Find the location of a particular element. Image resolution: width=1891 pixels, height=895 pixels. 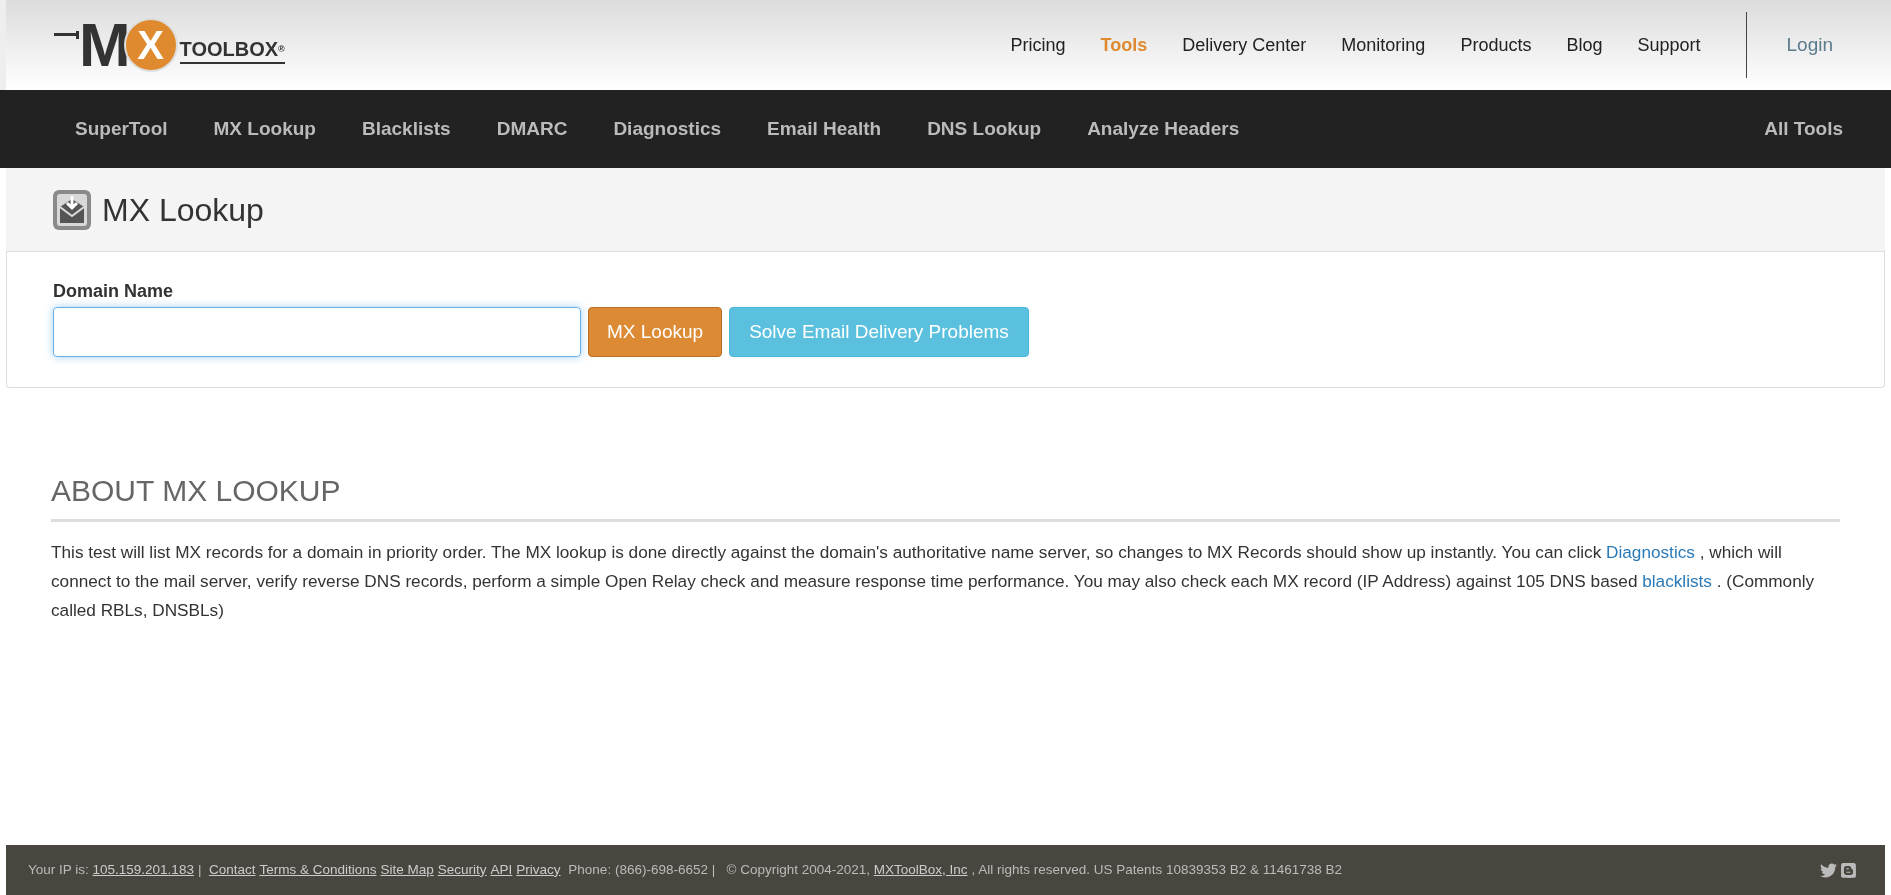

tool-nav-link: MX Lookup is located at coordinates (264, 129).